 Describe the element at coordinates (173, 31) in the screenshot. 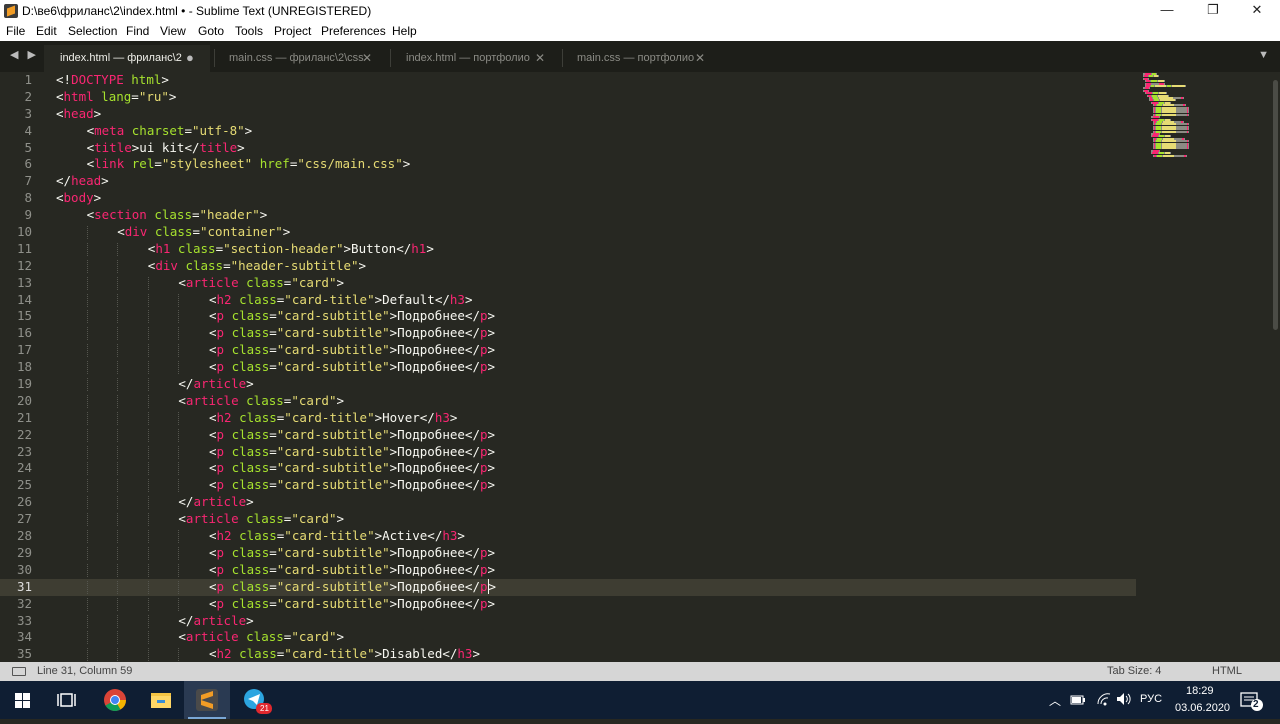

I see `menu-view: View` at that location.